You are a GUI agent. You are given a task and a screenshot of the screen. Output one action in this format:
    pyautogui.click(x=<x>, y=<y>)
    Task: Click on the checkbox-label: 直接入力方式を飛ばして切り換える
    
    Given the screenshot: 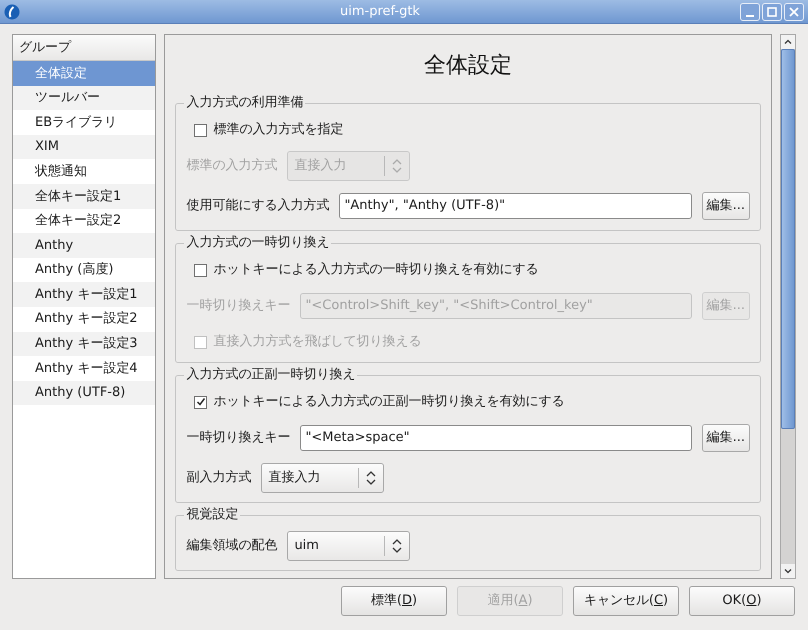 What is the action you would take?
    pyautogui.click(x=317, y=342)
    